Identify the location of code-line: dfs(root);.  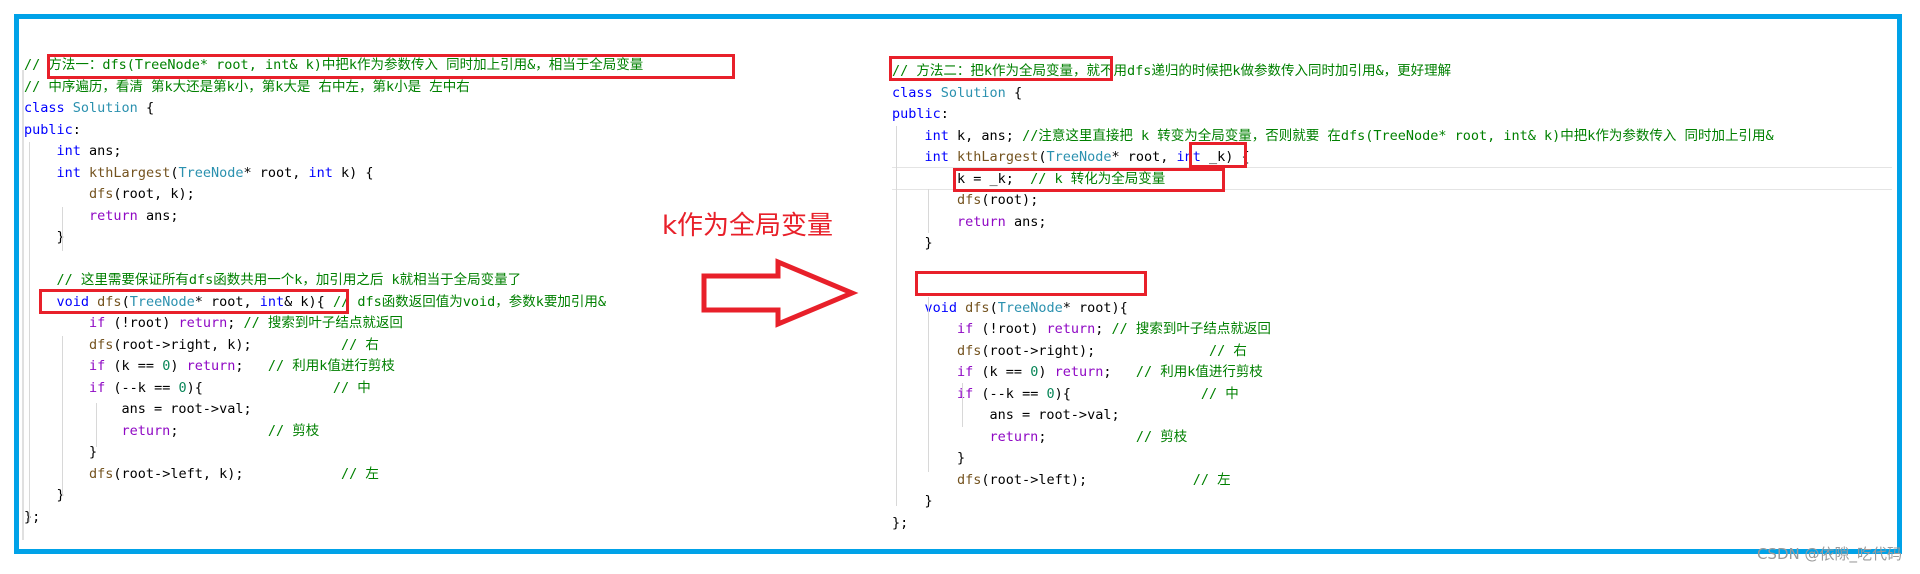
(1333, 201).